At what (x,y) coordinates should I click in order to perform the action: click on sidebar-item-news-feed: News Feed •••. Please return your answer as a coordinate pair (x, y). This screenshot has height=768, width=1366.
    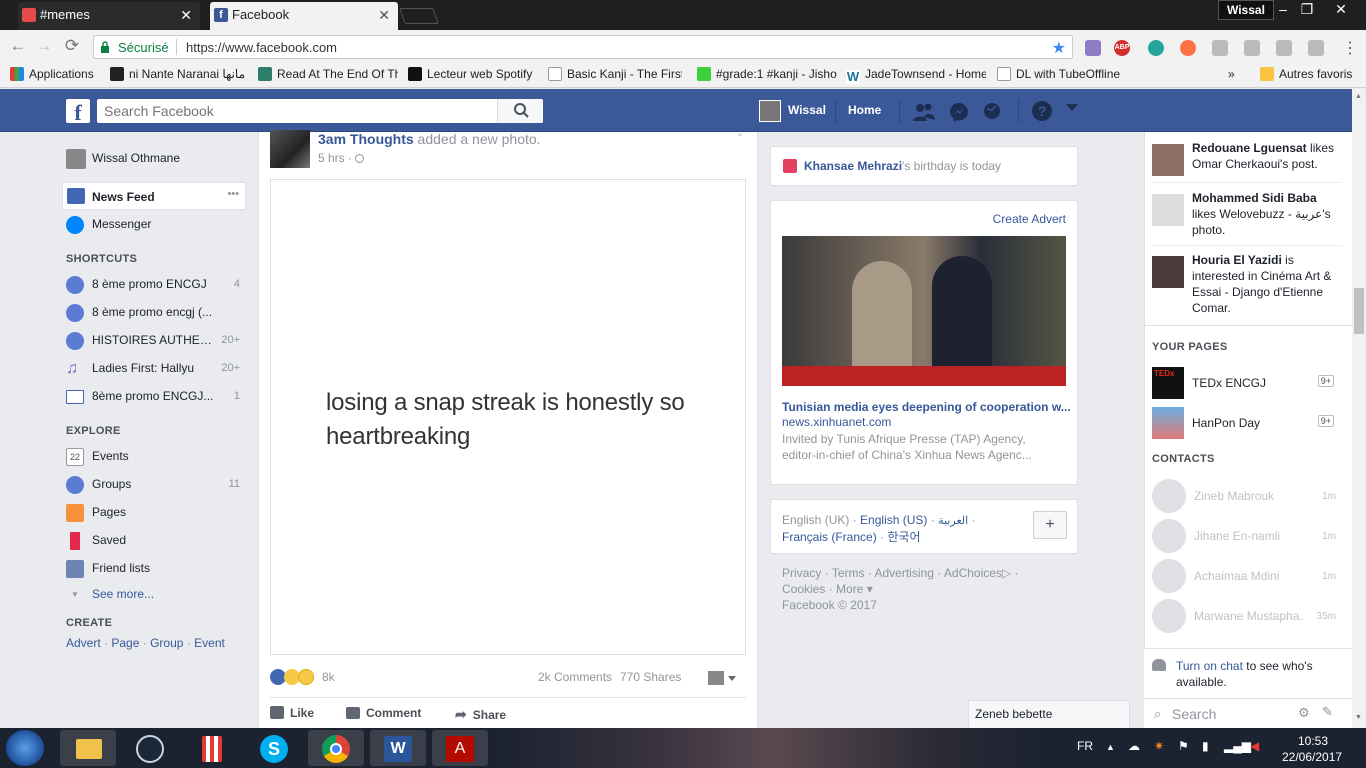
    Looking at the image, I should click on (154, 196).